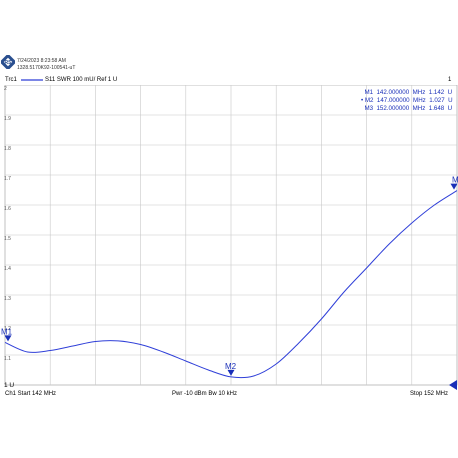  Describe the element at coordinates (407, 93) in the screenshot. I see `marker-readout-row: M1 142.000000 MHz 1.142 U` at that location.